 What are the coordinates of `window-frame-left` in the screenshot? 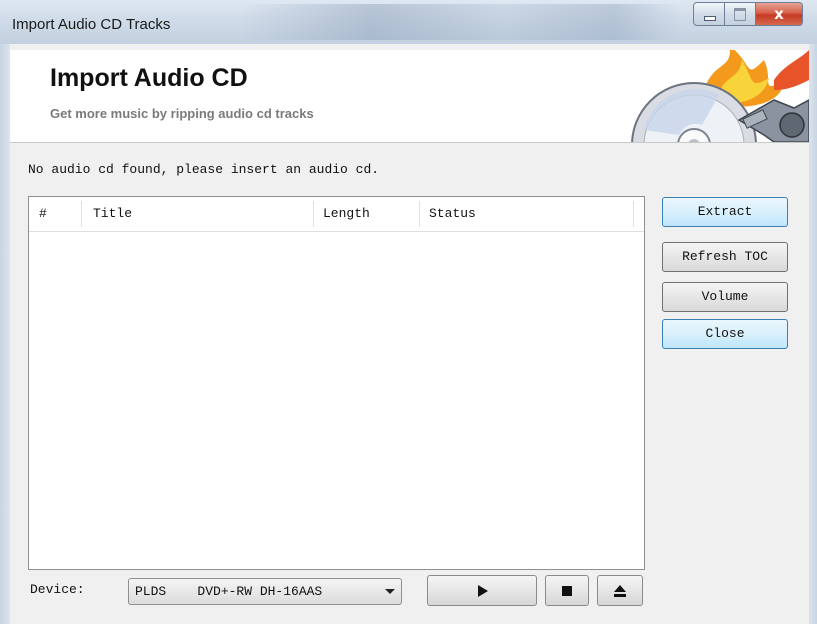 It's located at (5, 334).